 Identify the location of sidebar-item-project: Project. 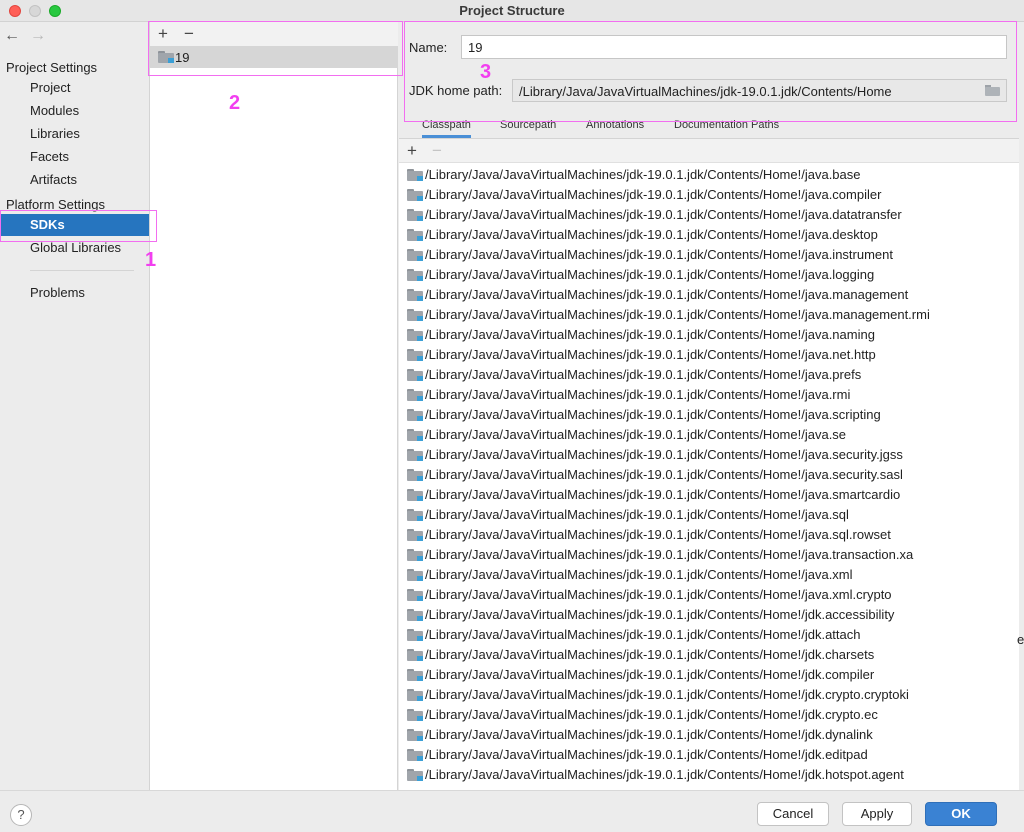
(74, 88).